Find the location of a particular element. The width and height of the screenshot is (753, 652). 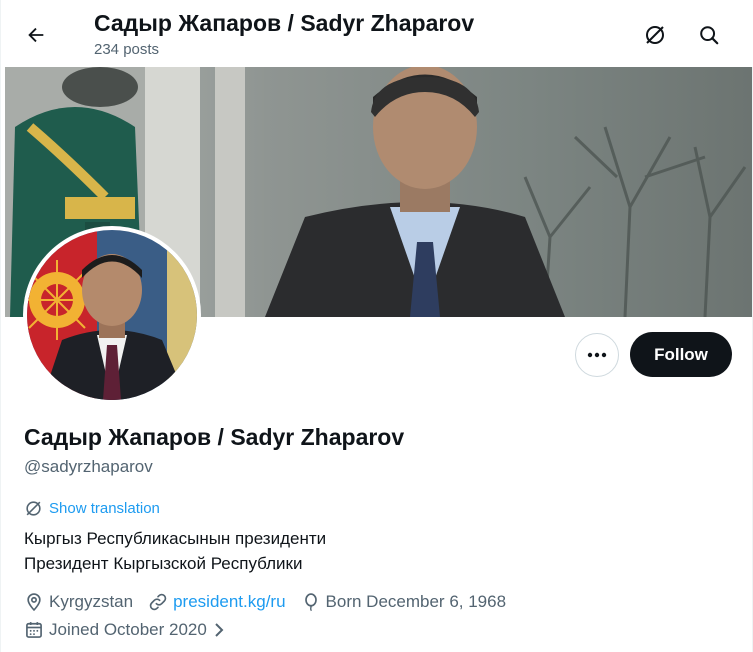

profile-header-bar: Садыр Жапаров / Sadyr Zhaparov 234 posts is located at coordinates (377, 33).